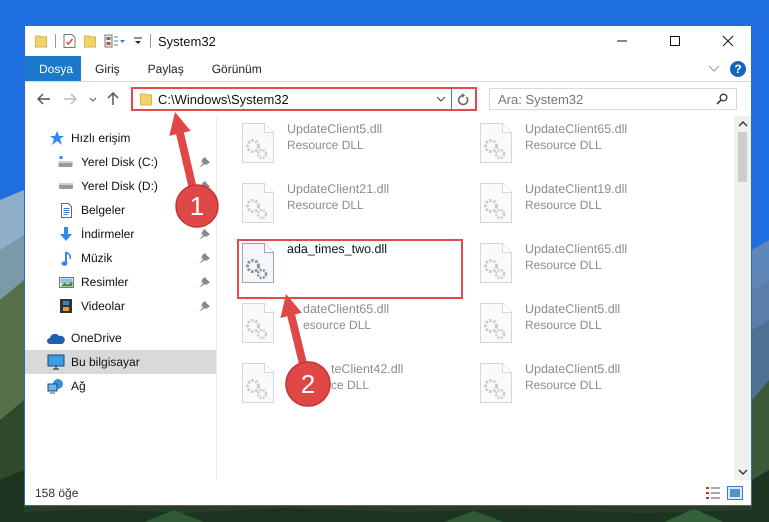 Image resolution: width=769 pixels, height=522 pixels. I want to click on sidebar-item: OneDrive, so click(120, 338).